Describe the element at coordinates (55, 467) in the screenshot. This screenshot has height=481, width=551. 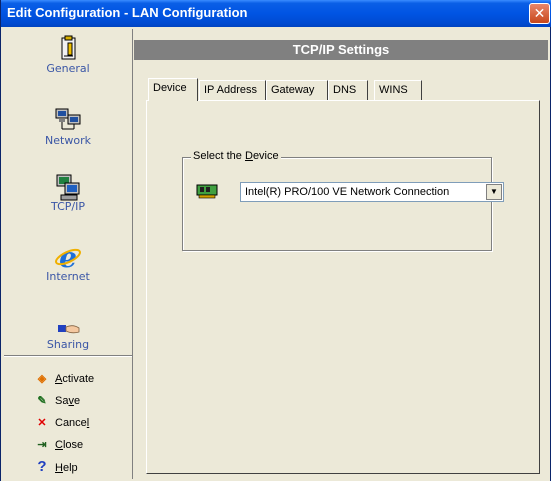
I see `help-button: ? Help` at that location.